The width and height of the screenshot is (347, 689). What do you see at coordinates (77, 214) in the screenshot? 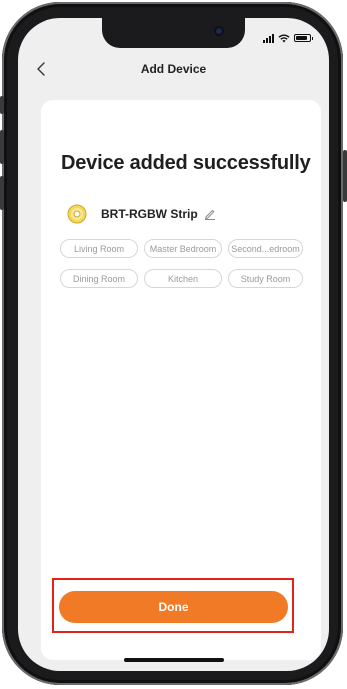
I see `light-strip-icon` at bounding box center [77, 214].